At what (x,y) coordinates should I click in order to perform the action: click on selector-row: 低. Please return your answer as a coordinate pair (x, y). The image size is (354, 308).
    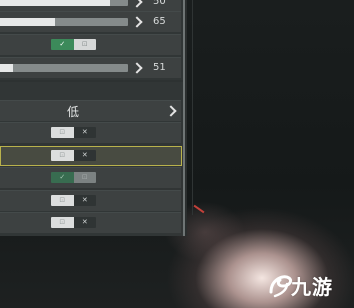
    Looking at the image, I should click on (90, 110).